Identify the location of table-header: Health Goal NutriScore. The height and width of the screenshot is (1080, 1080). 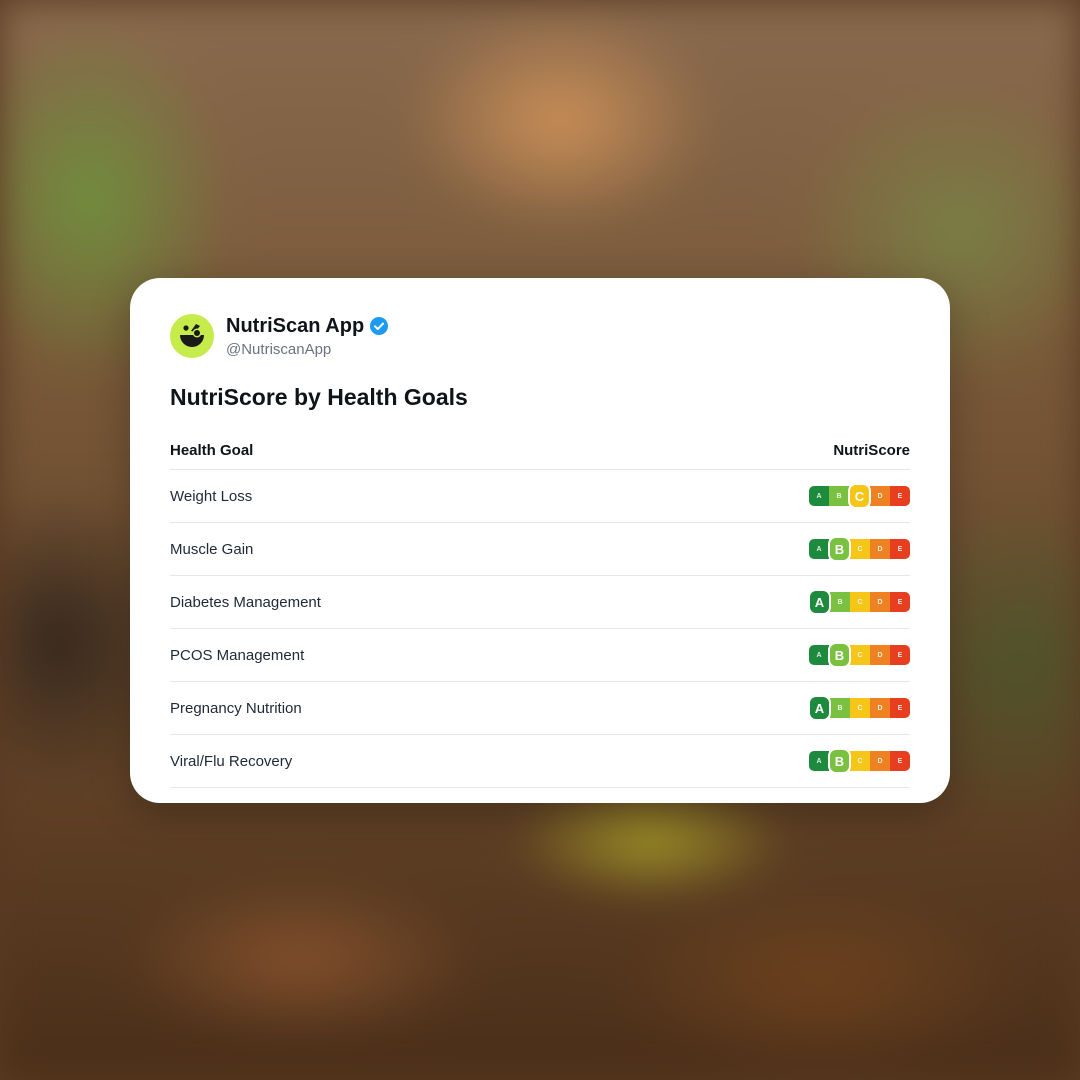
(540, 450).